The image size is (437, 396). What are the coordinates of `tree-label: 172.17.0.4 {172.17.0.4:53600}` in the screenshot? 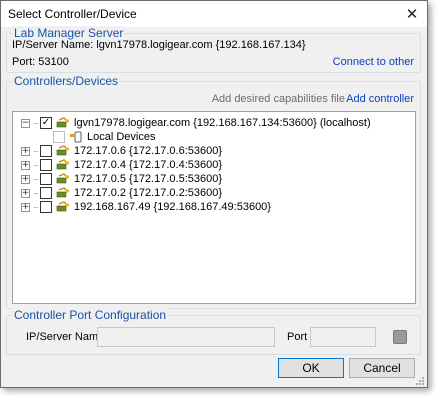 It's located at (148, 165).